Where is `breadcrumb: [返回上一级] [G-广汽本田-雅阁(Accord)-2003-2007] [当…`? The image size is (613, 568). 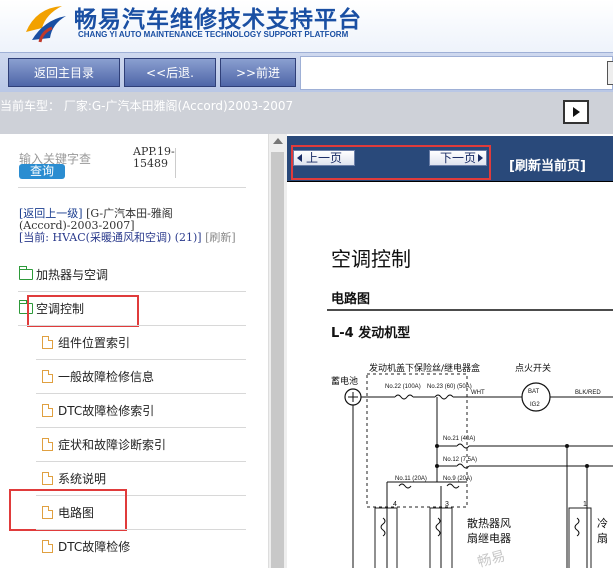 breadcrumb: [返回上一级] [G-广汽本田-雅阁(Accord)-2003-2007] [当… is located at coordinates (134, 226).